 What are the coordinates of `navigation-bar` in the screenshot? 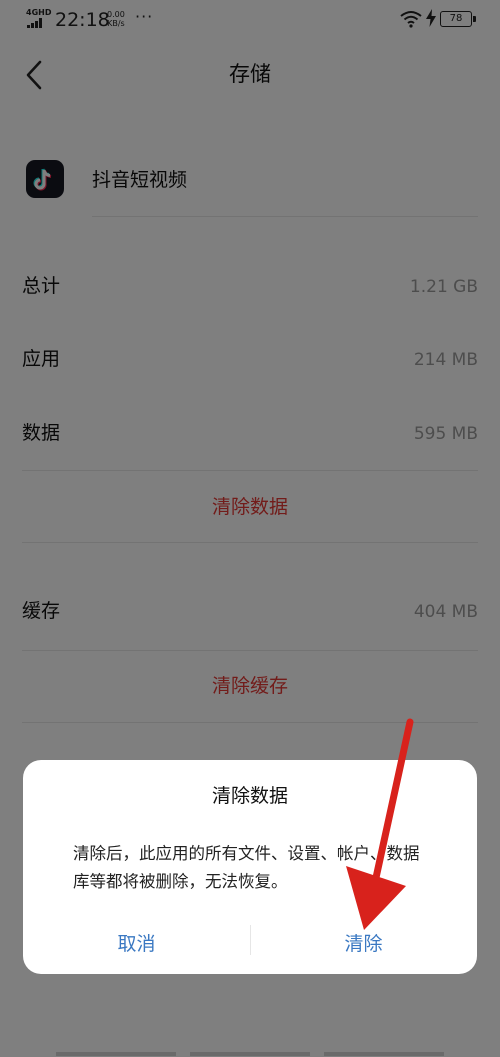 It's located at (250, 1054).